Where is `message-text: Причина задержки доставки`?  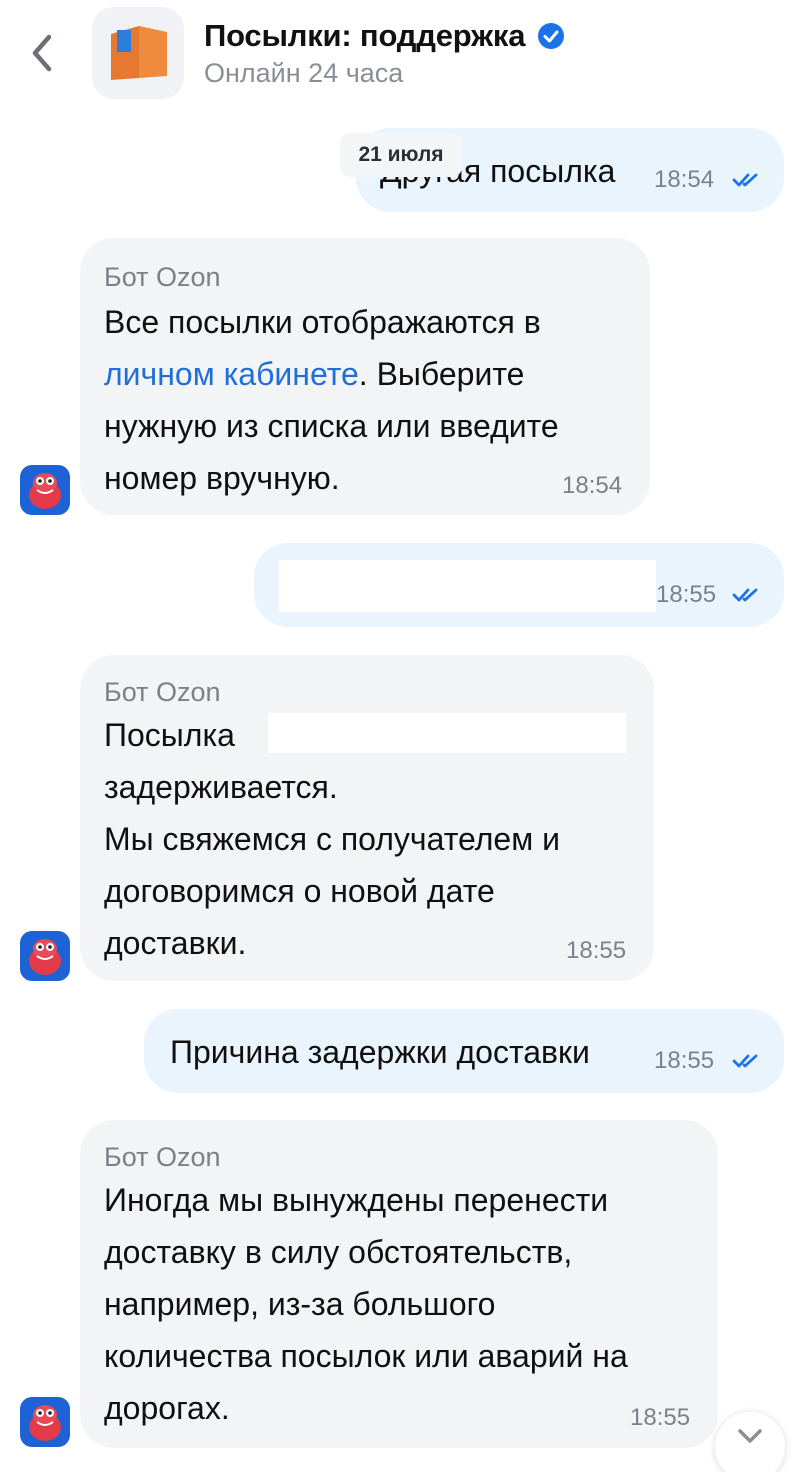 message-text: Причина задержки доставки is located at coordinates (380, 1052).